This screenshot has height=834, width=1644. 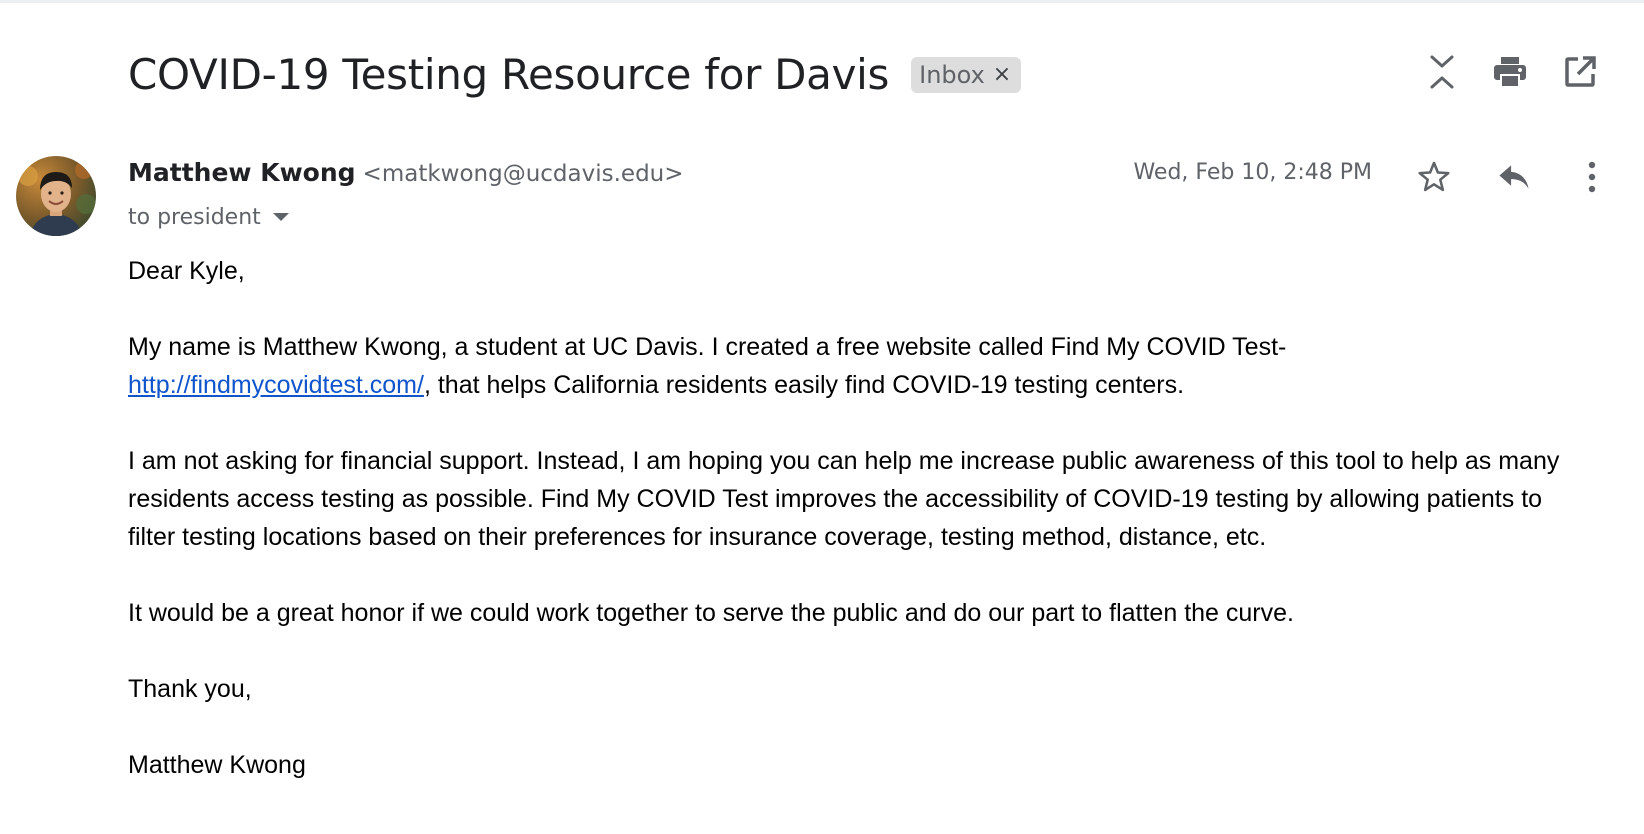 What do you see at coordinates (1252, 172) in the screenshot?
I see `message-date: Wed, Feb 10, 2:48 PM` at bounding box center [1252, 172].